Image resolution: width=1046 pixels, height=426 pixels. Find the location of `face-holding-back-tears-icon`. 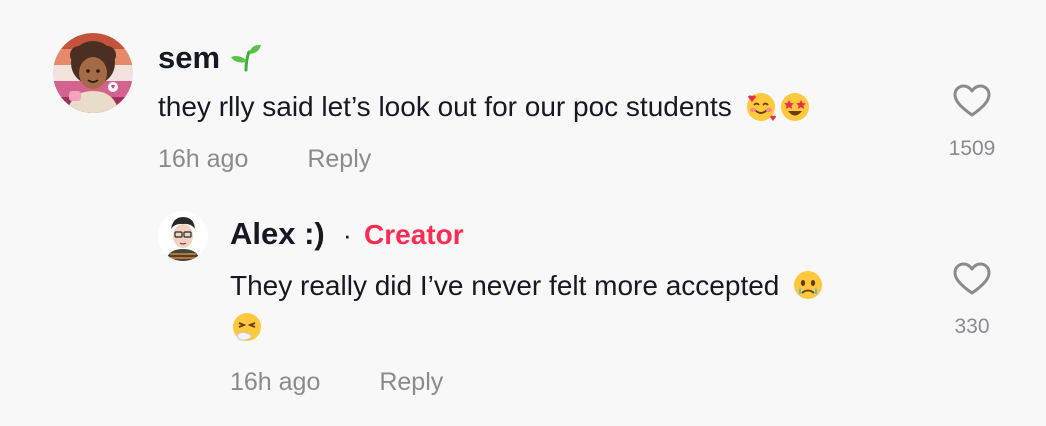

face-holding-back-tears-icon is located at coordinates (808, 287).